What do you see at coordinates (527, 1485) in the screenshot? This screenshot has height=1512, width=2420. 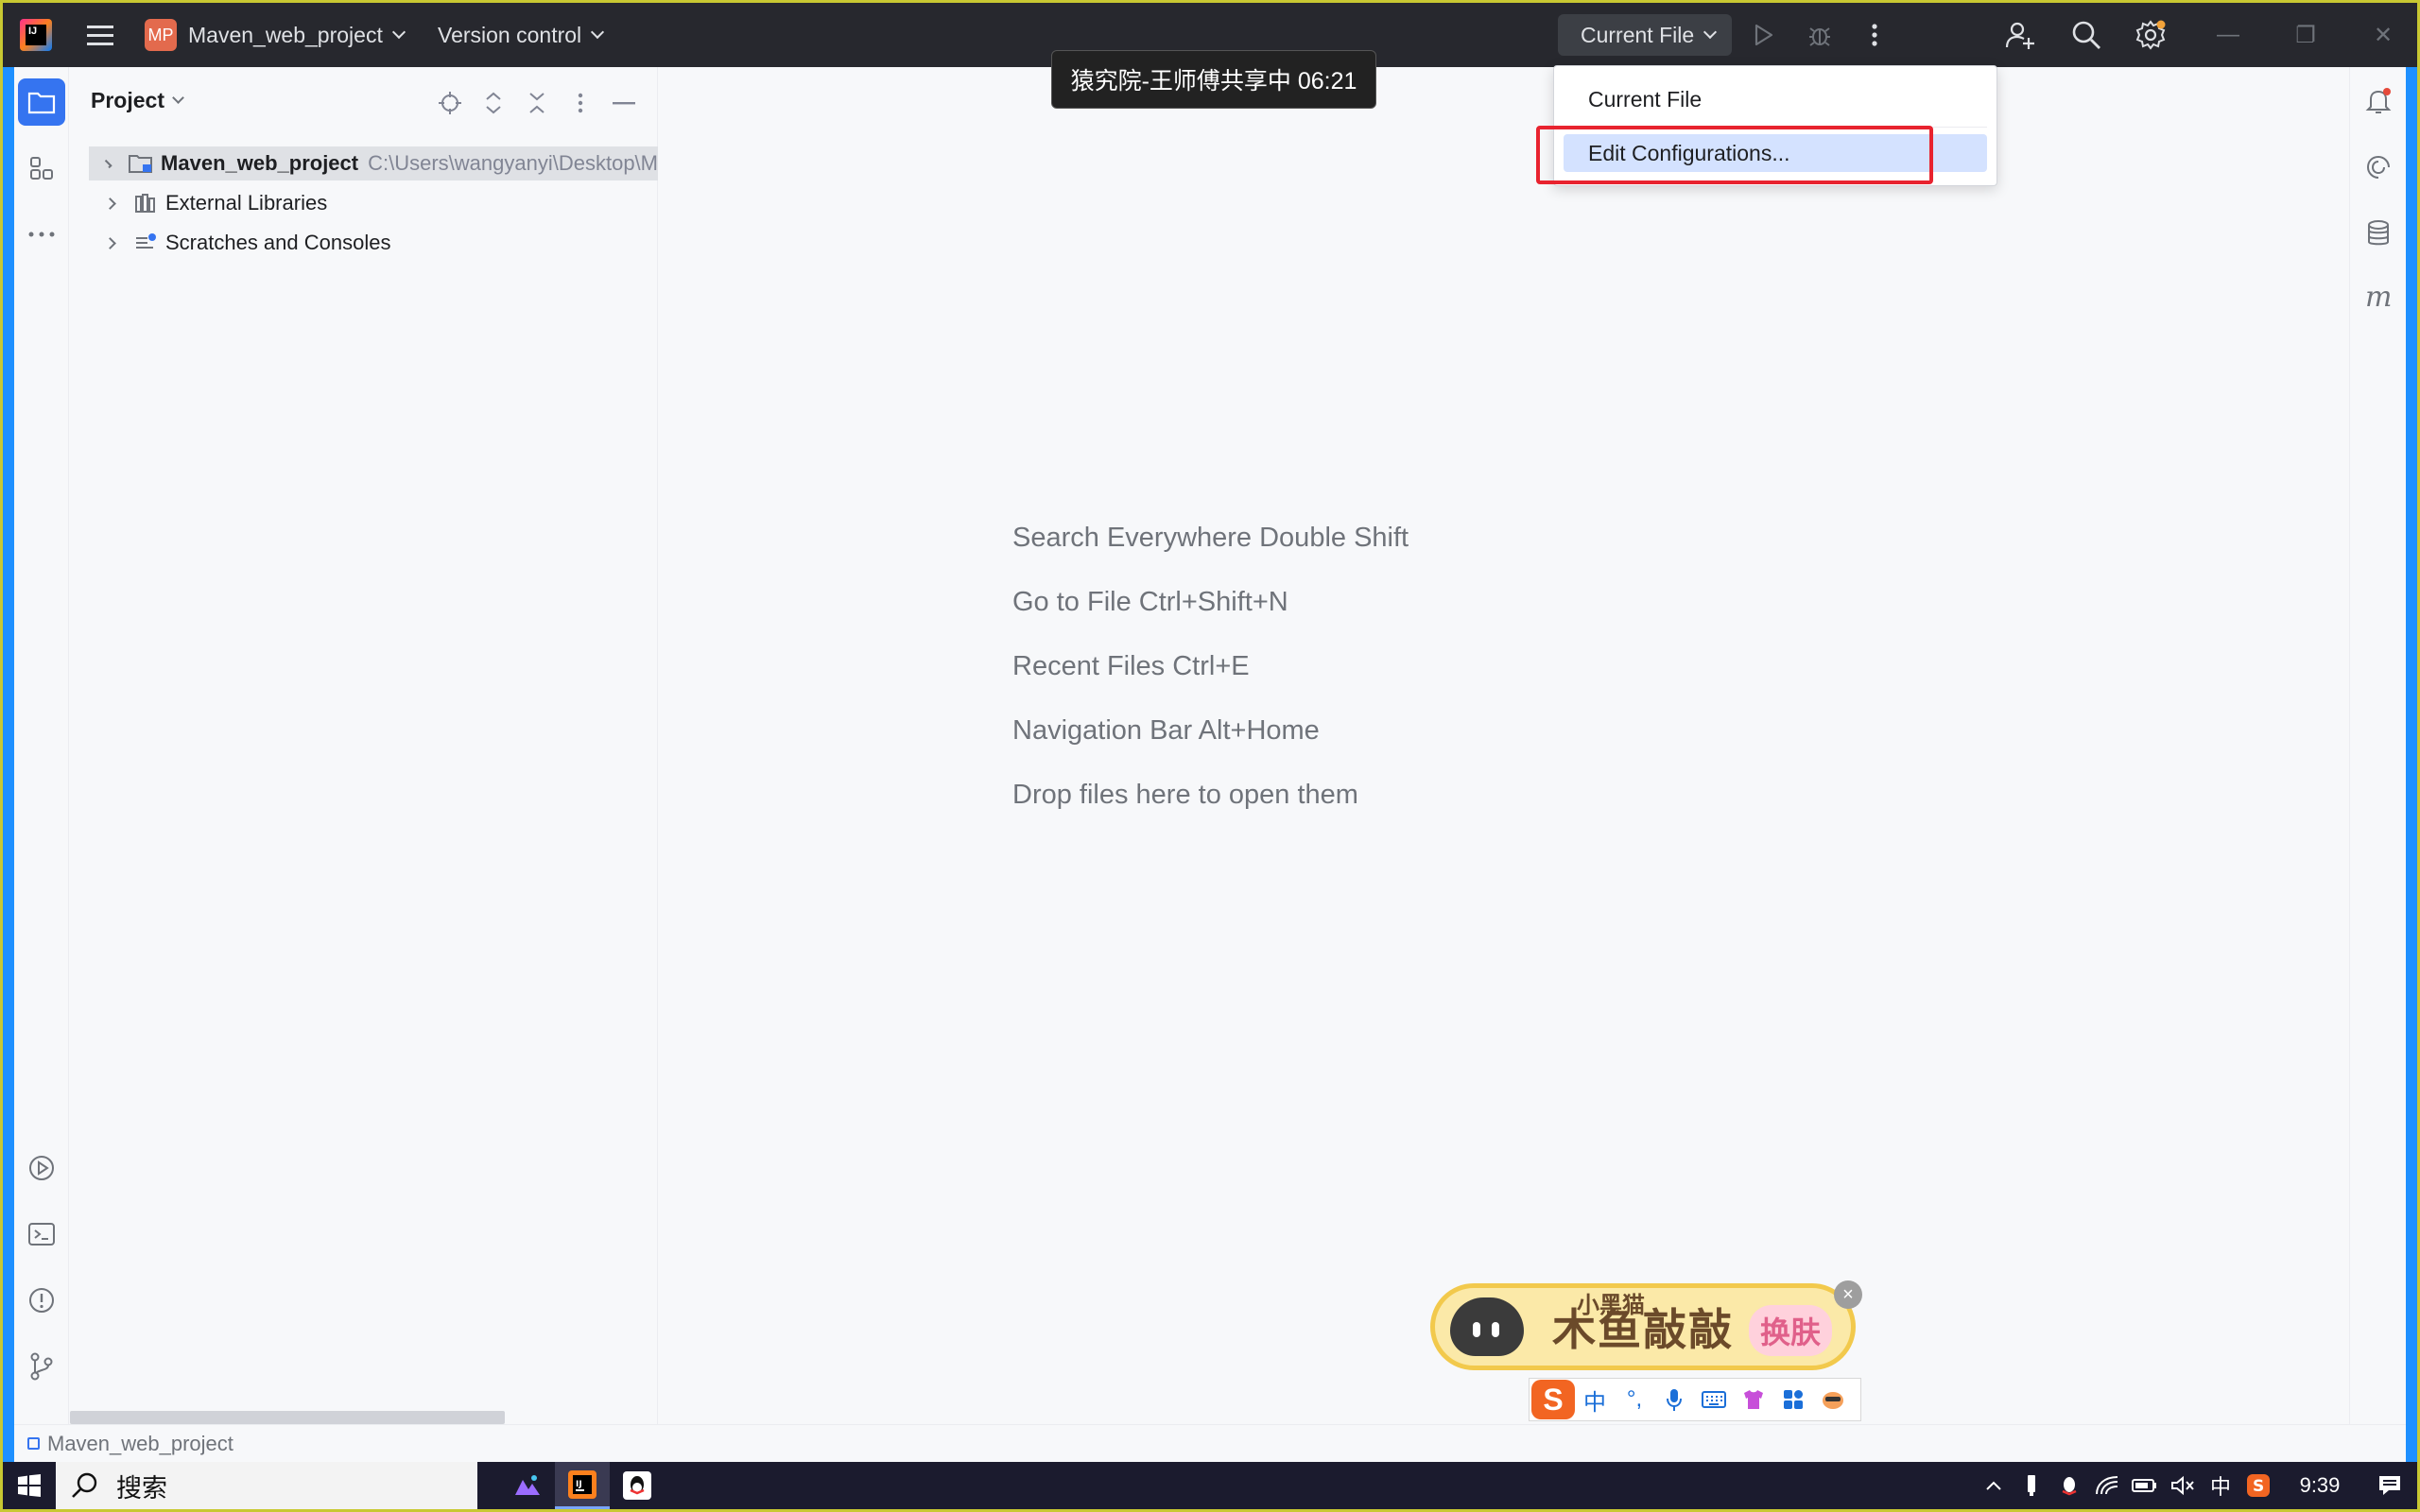 I see `taskbar-app-toolbox-icon` at bounding box center [527, 1485].